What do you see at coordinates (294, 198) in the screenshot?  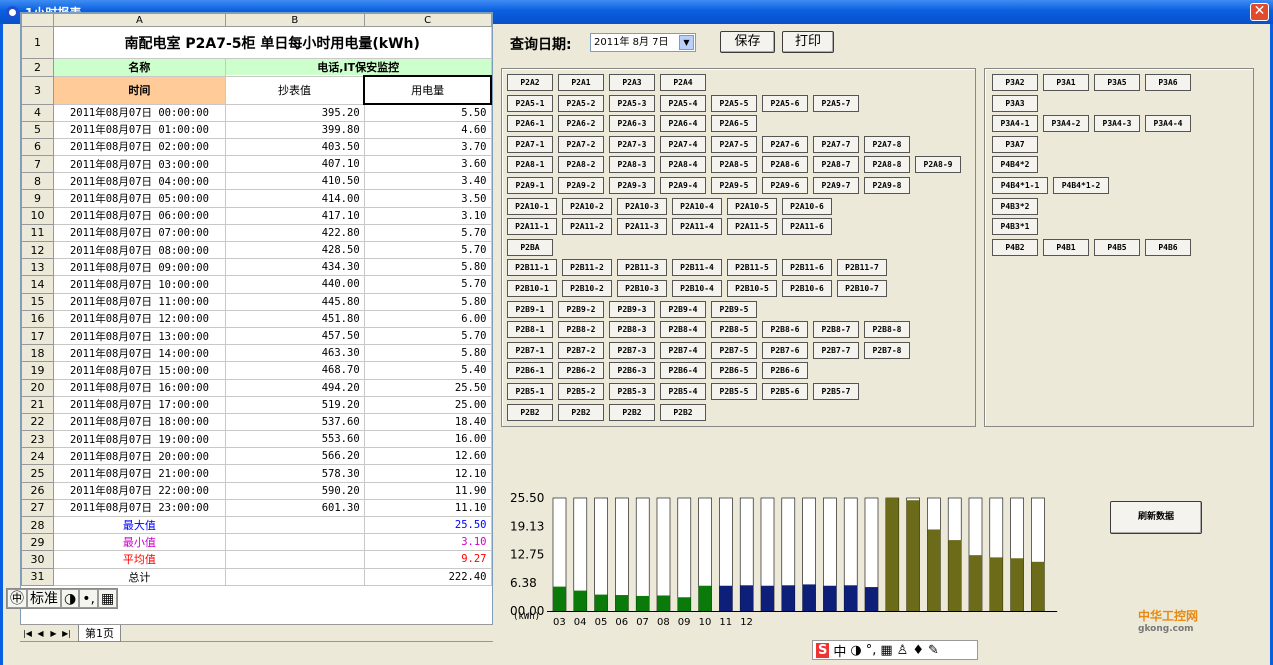 I see `reading-cell: 414.00` at bounding box center [294, 198].